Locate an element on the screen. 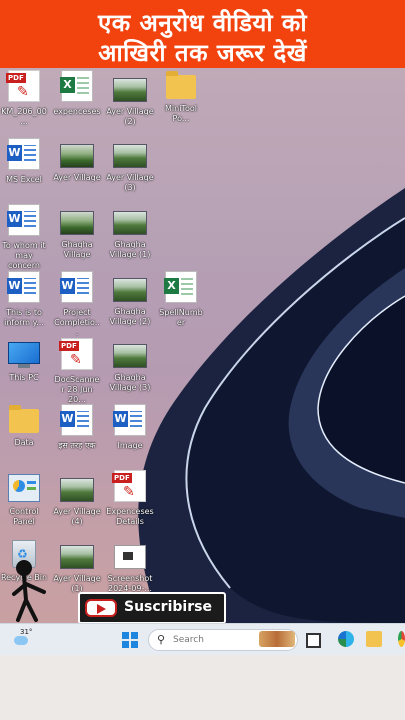  desktop-icon-ayer-village-4: Ayer Village (4) is located at coordinates (77, 500).